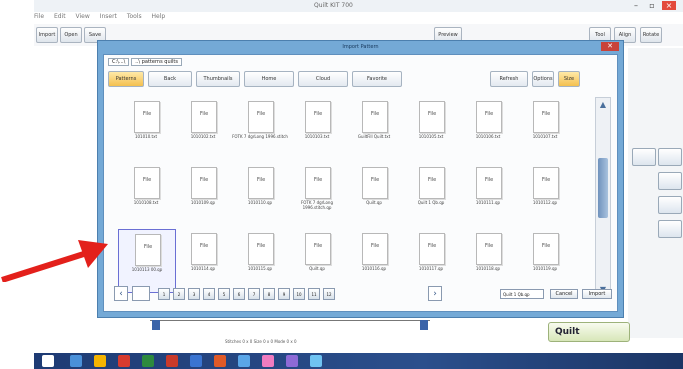  What do you see at coordinates (76, 361) in the screenshot?
I see `app-icon` at bounding box center [76, 361].